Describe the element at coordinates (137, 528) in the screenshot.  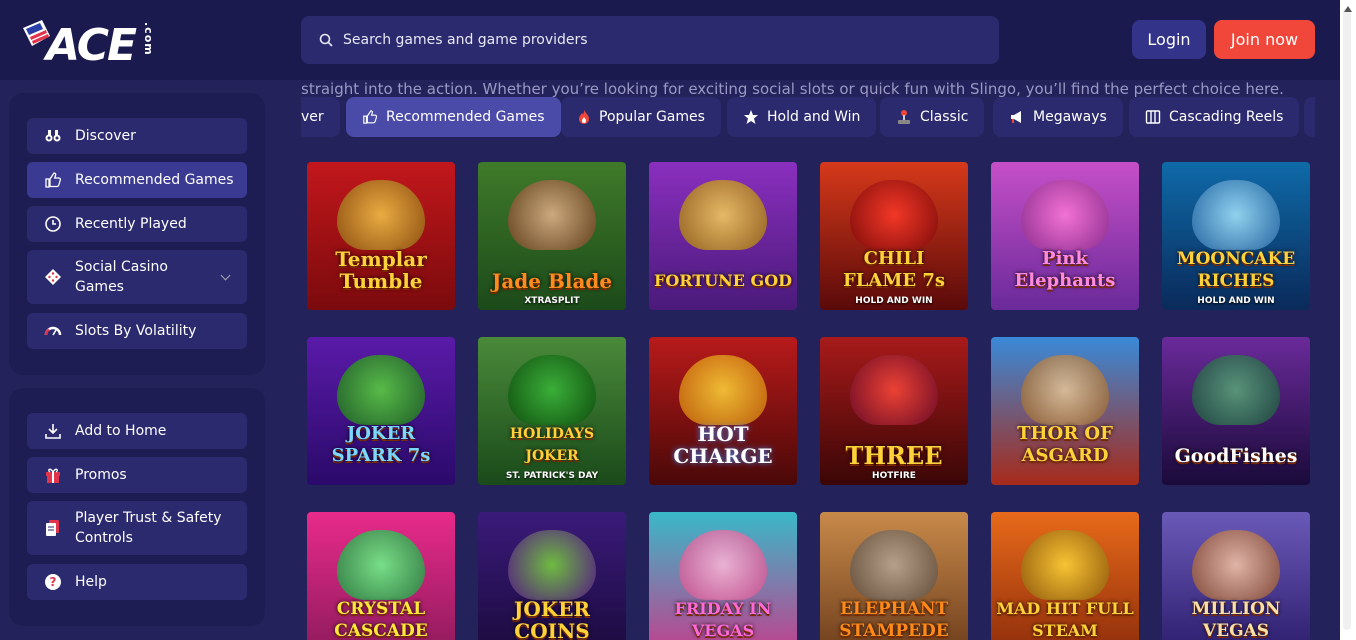
I see `sidebar-item-player-trust-safety: Player Trust & Safety Controls` at that location.